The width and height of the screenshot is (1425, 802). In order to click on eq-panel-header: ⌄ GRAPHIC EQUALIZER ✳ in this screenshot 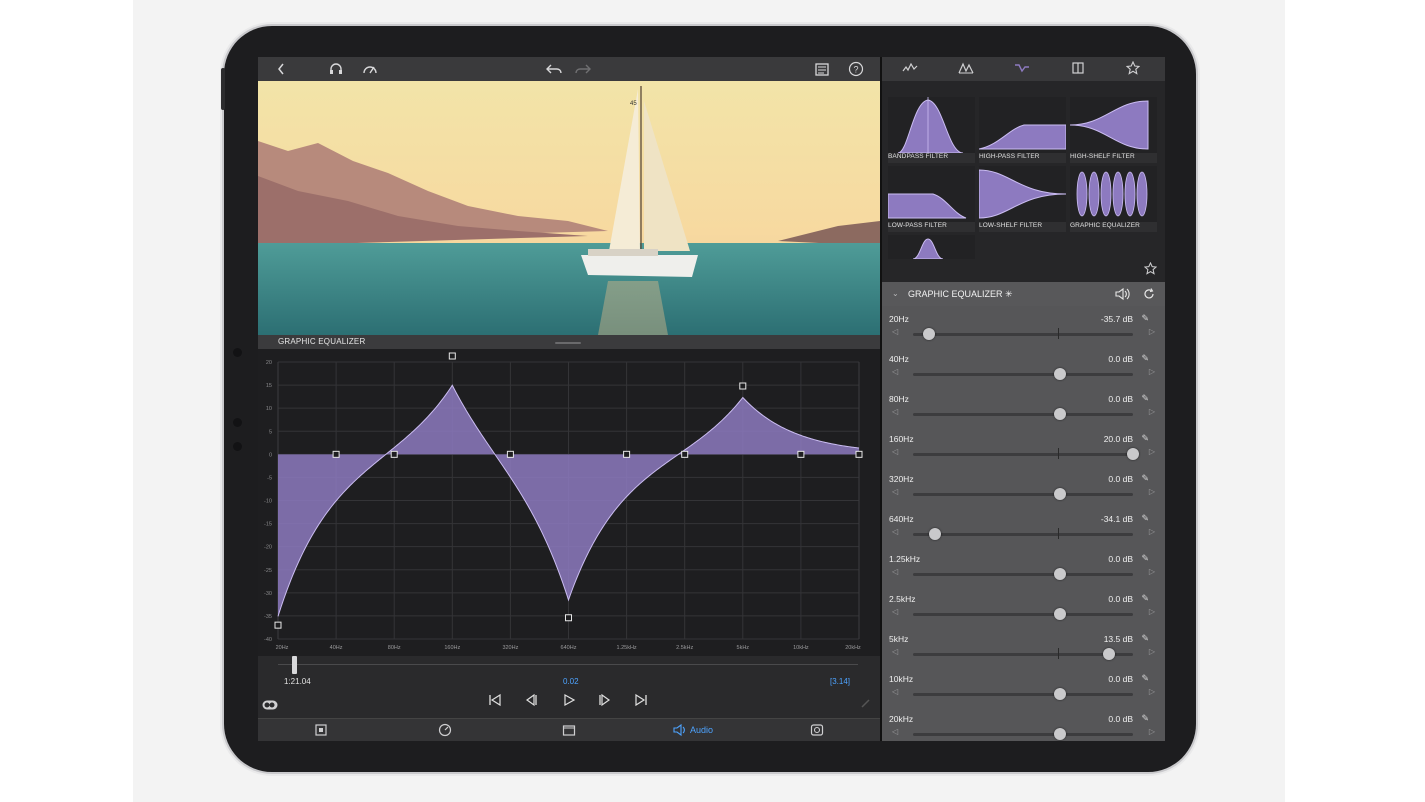, I will do `click(1023, 294)`.